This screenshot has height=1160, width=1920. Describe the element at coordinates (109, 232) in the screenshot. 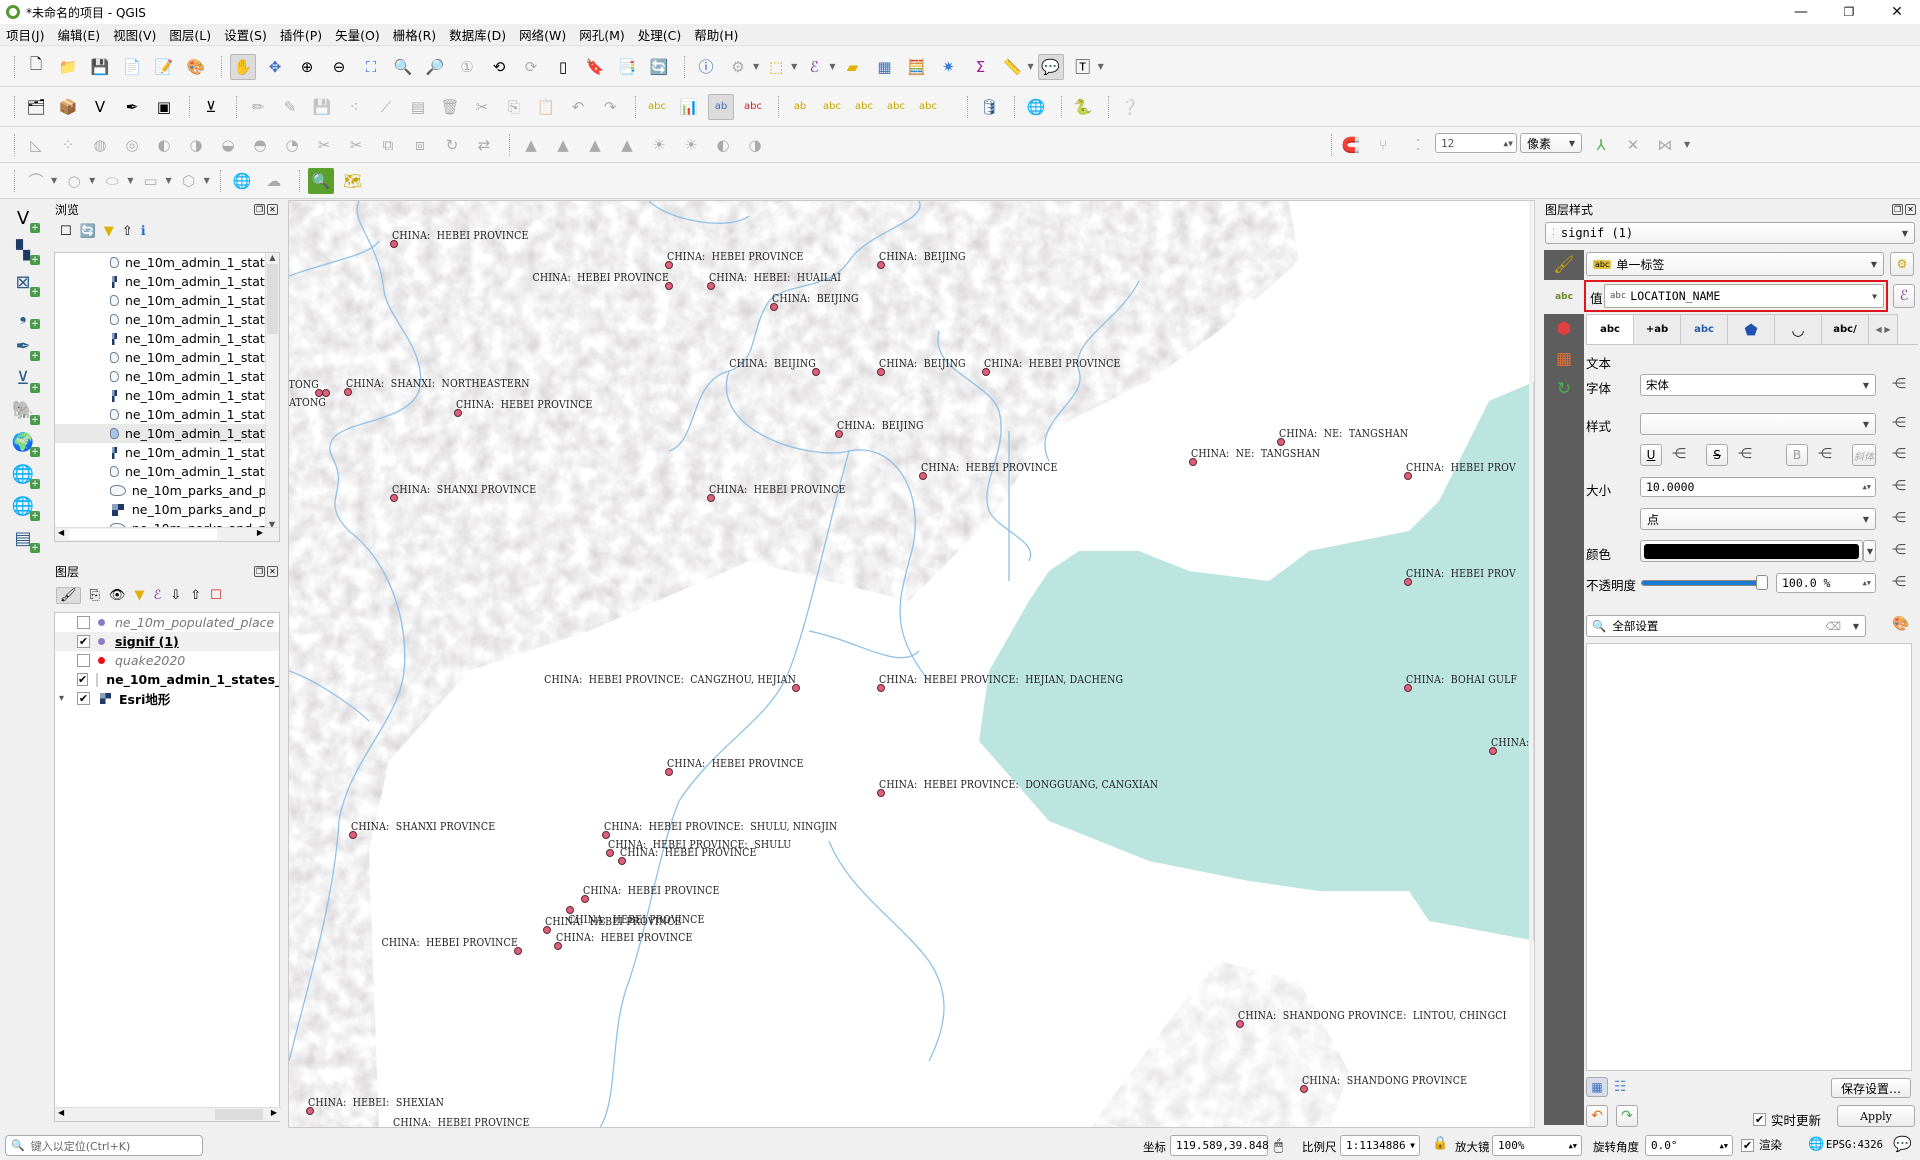

I see `filter-icon: ▼` at that location.